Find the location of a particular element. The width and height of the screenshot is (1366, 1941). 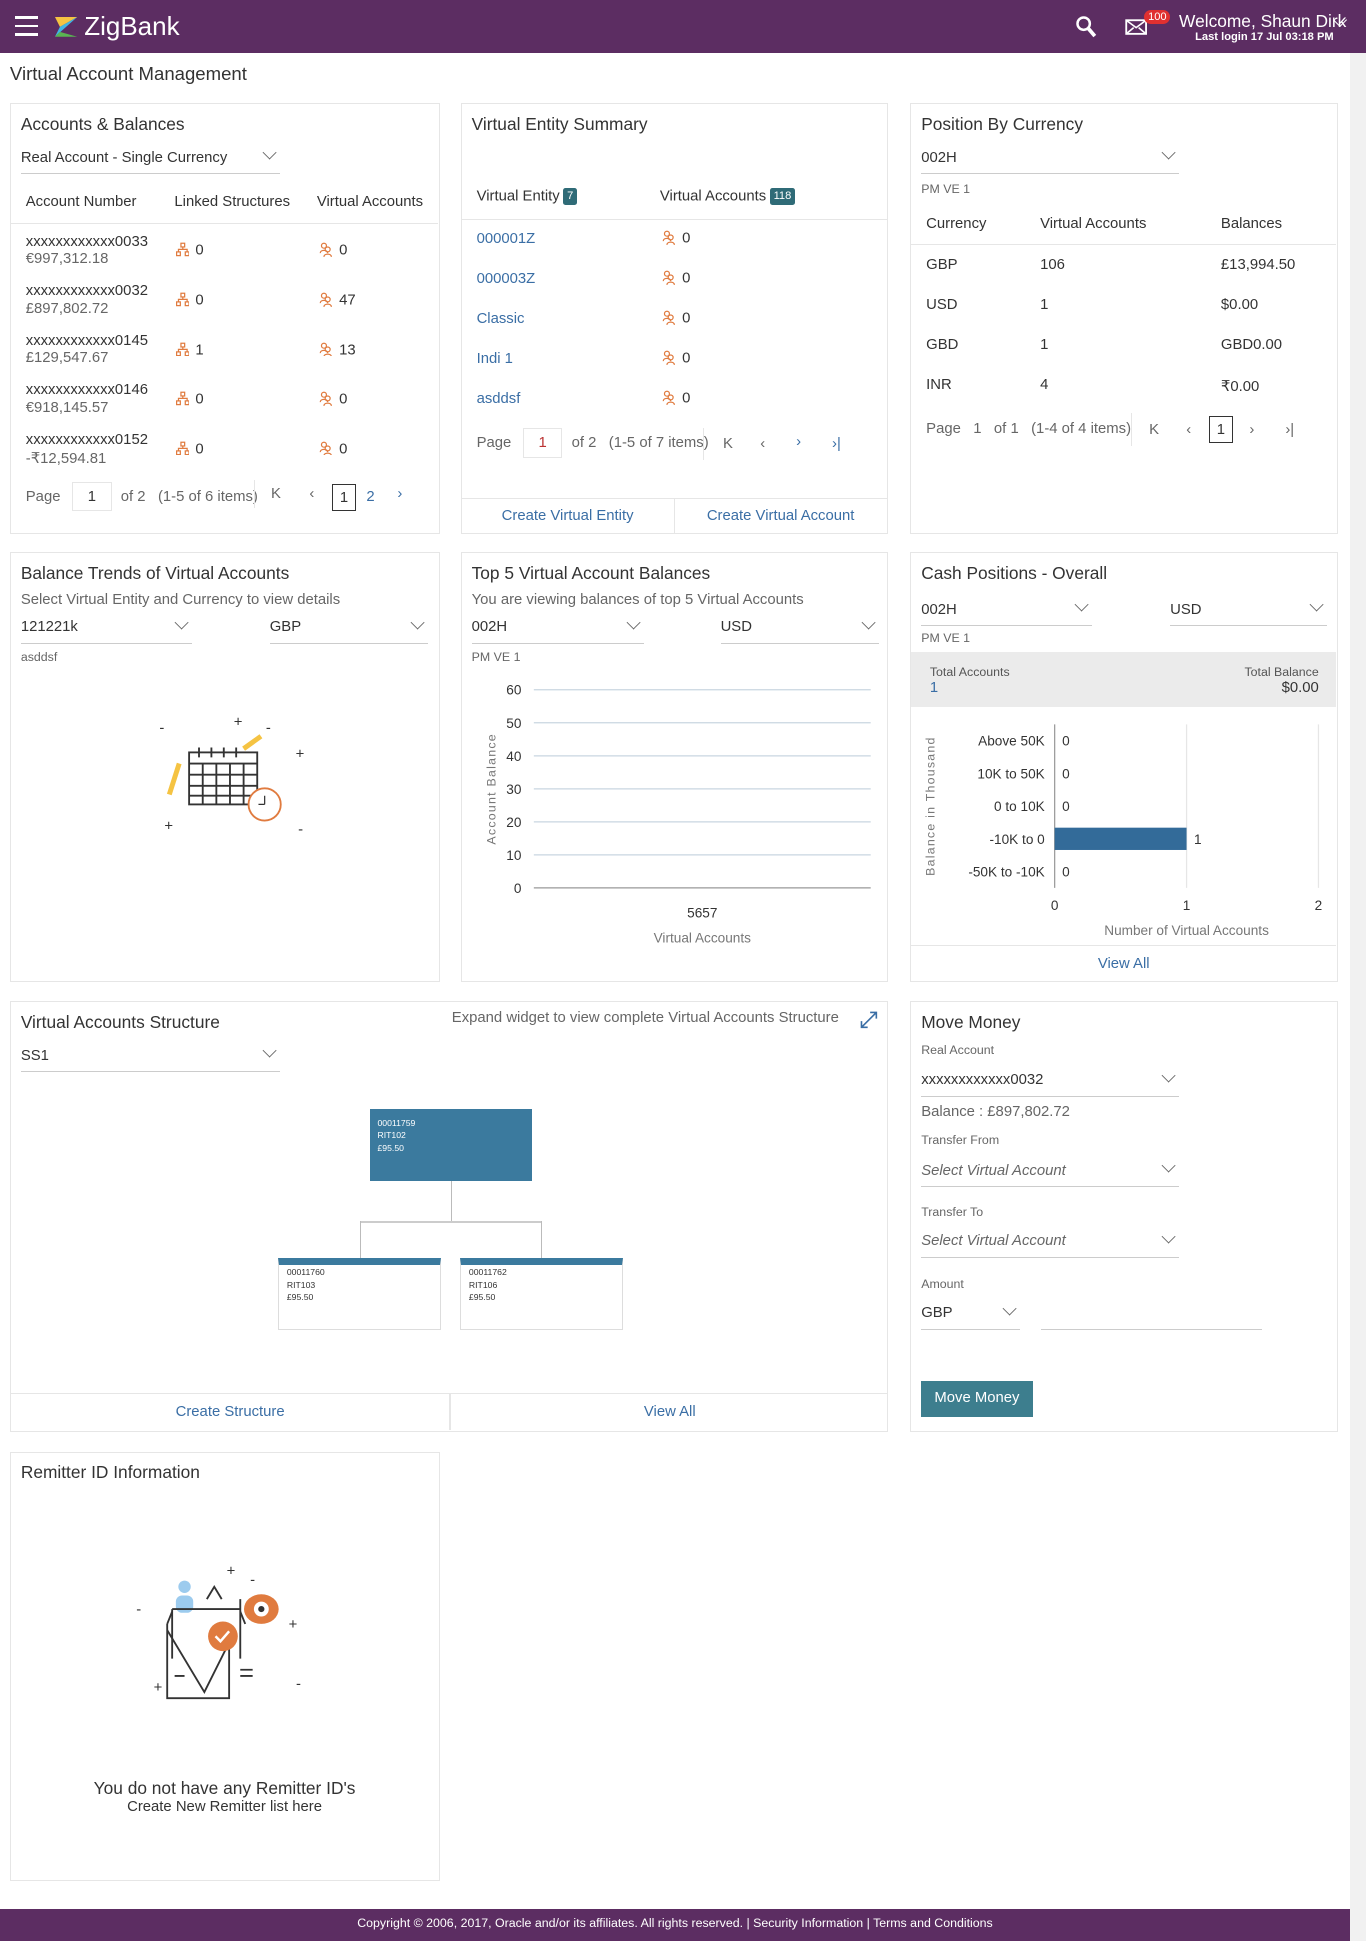

account-number: xxxxxxxxxxxx0033 is located at coordinates (87, 242).